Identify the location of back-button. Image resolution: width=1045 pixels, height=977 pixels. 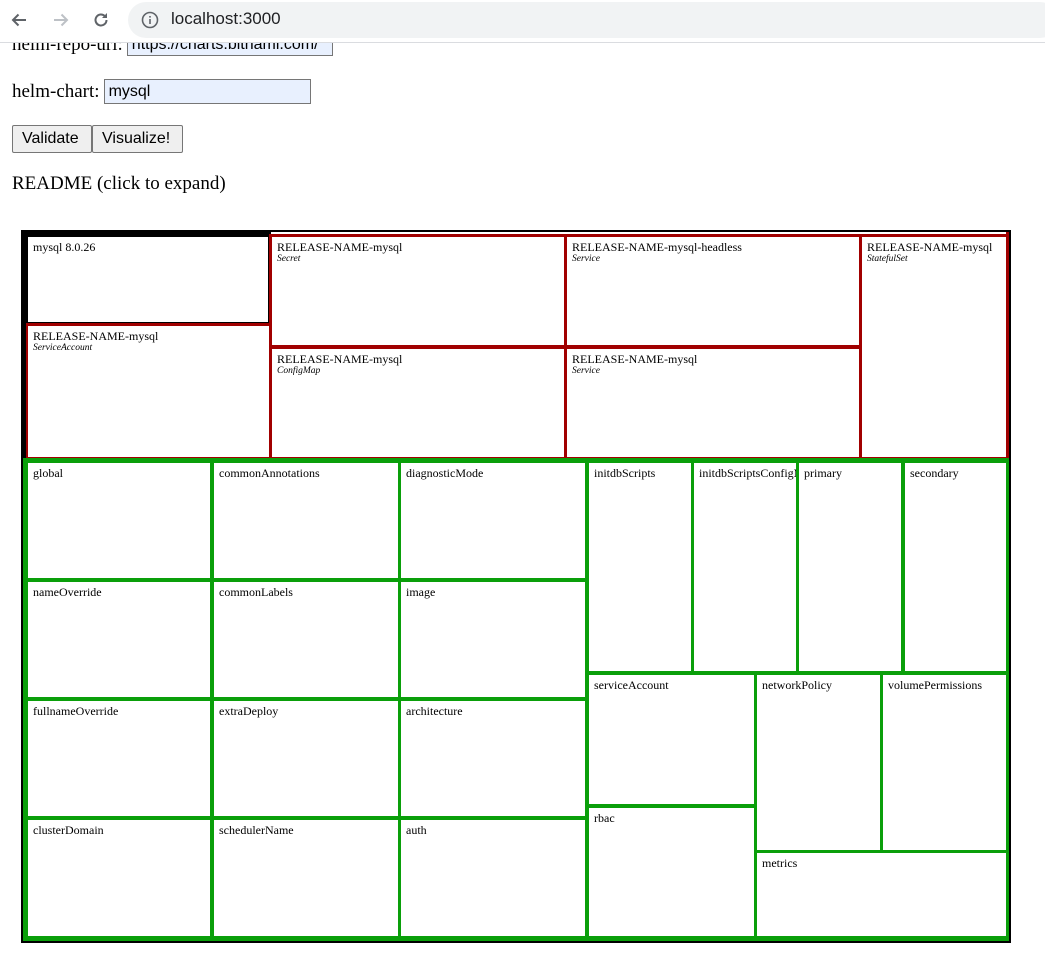
(19, 20).